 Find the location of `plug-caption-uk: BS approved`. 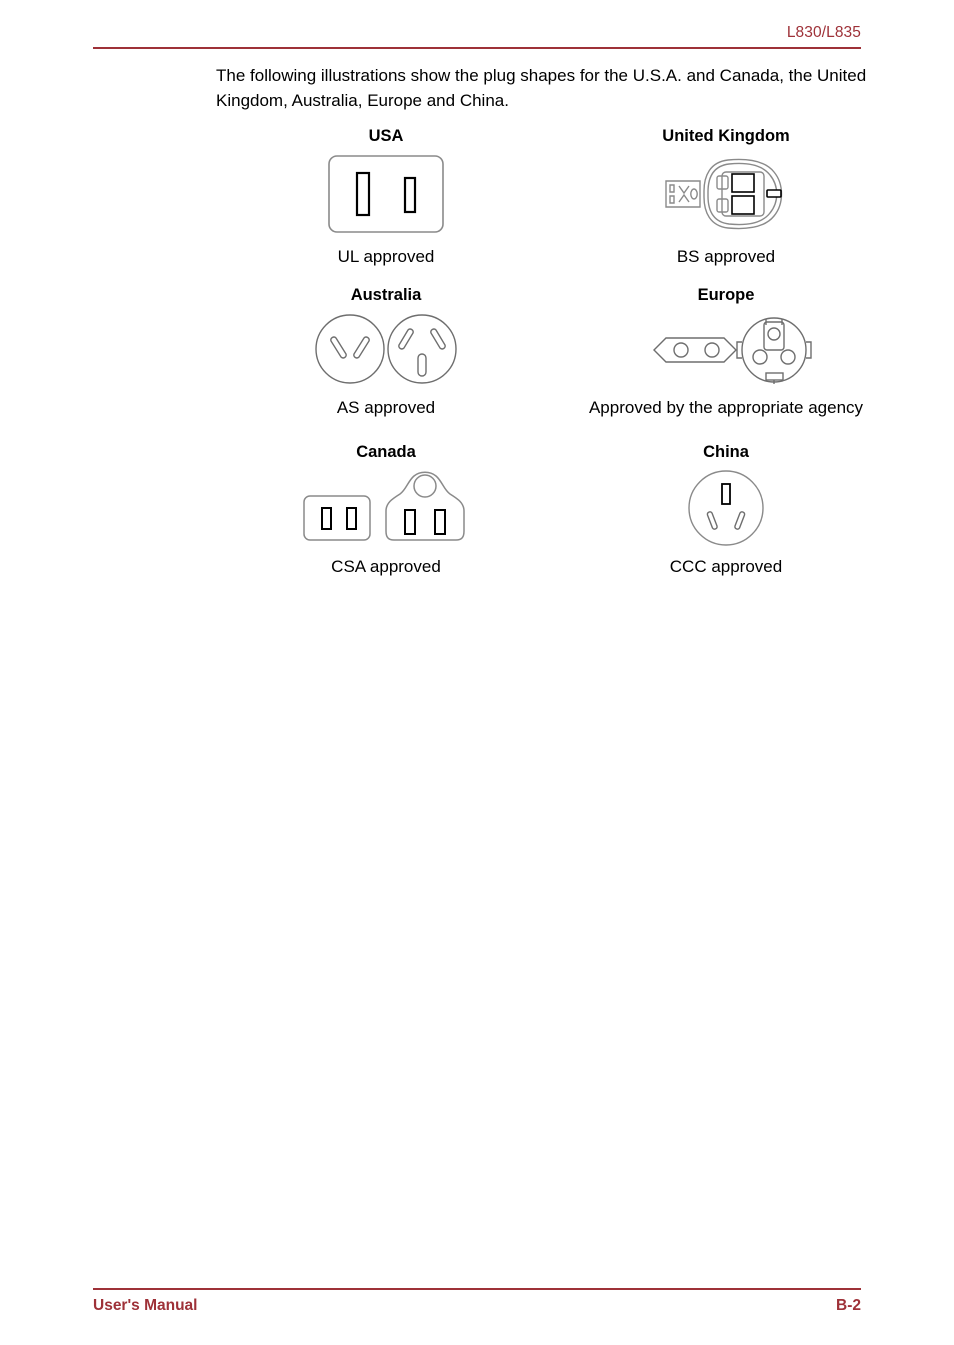

plug-caption-uk: BS approved is located at coordinates (726, 256).